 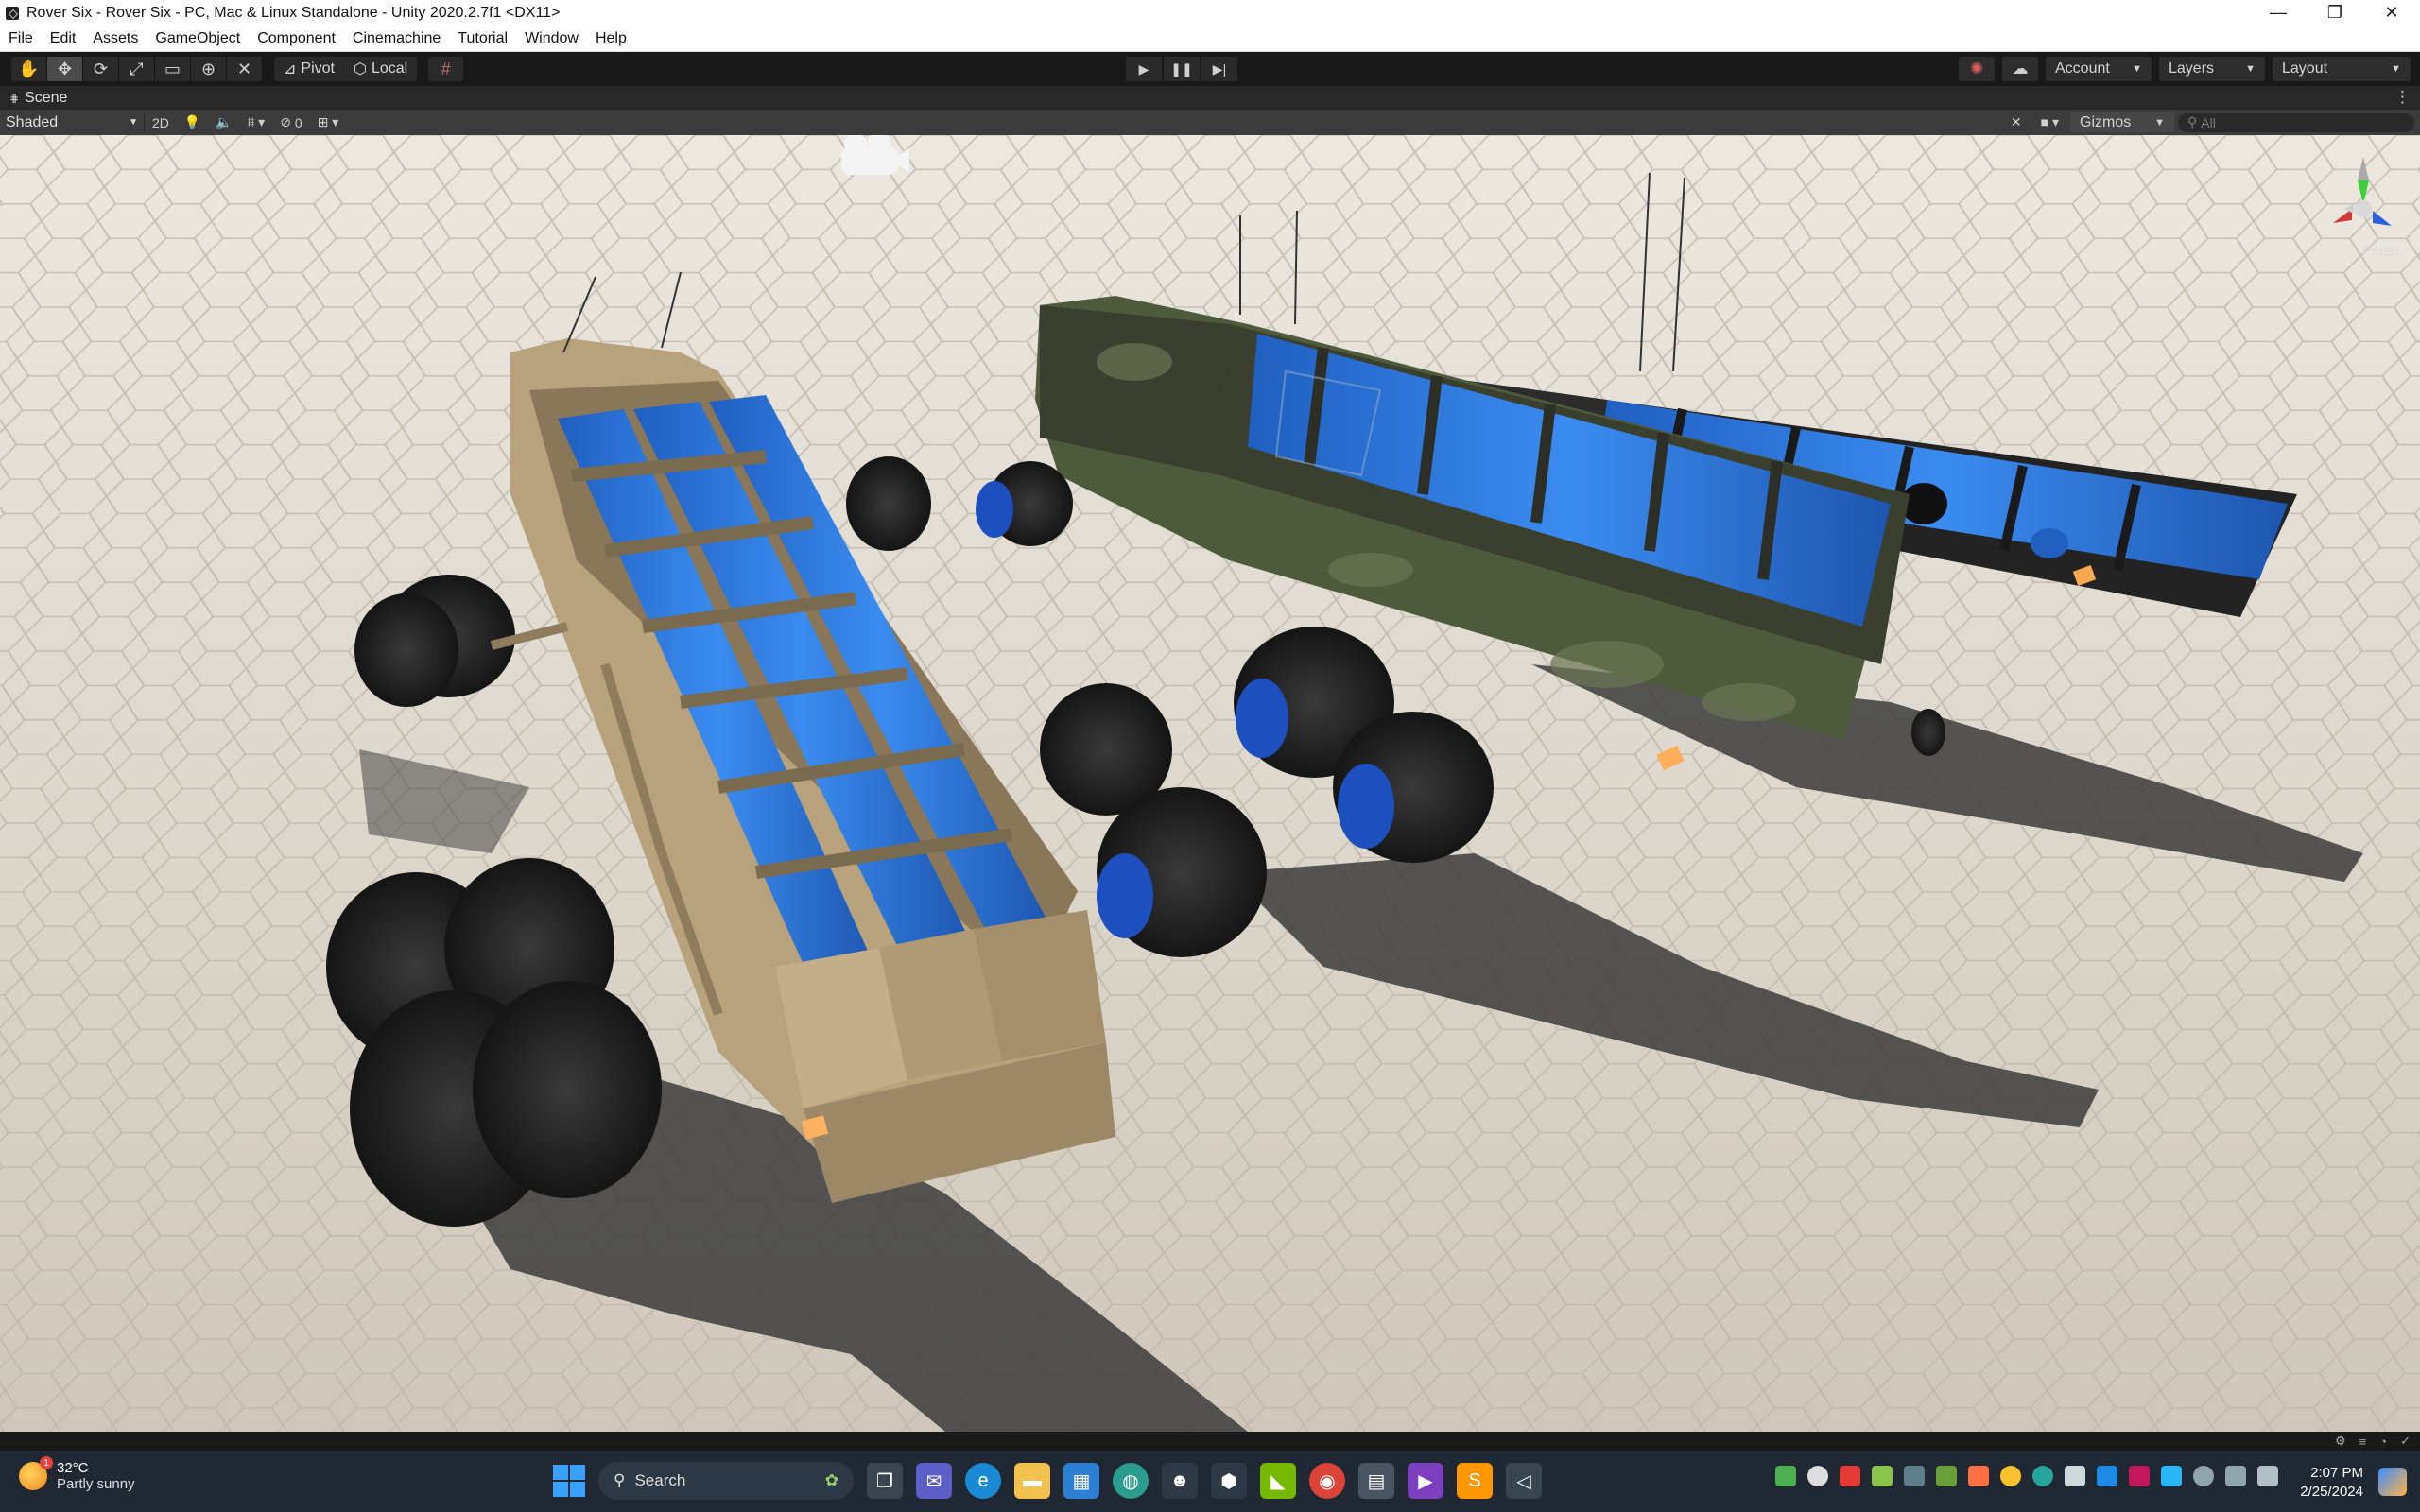 I want to click on hidden-objects-toggle: ⊘ 0, so click(x=290, y=122).